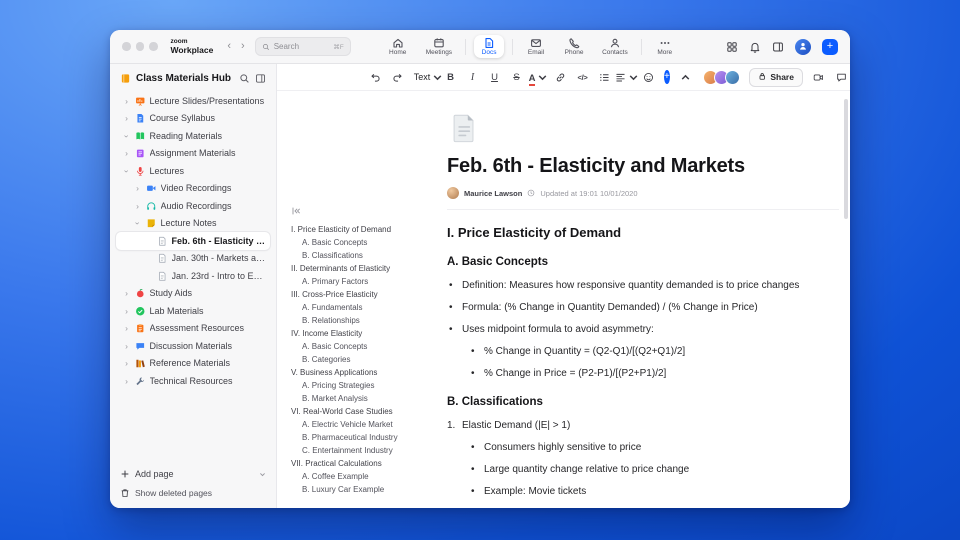 This screenshot has width=960, height=540. Describe the element at coordinates (365, 229) in the screenshot. I see `outline-item: I. Price Elasticity of Demand` at that location.